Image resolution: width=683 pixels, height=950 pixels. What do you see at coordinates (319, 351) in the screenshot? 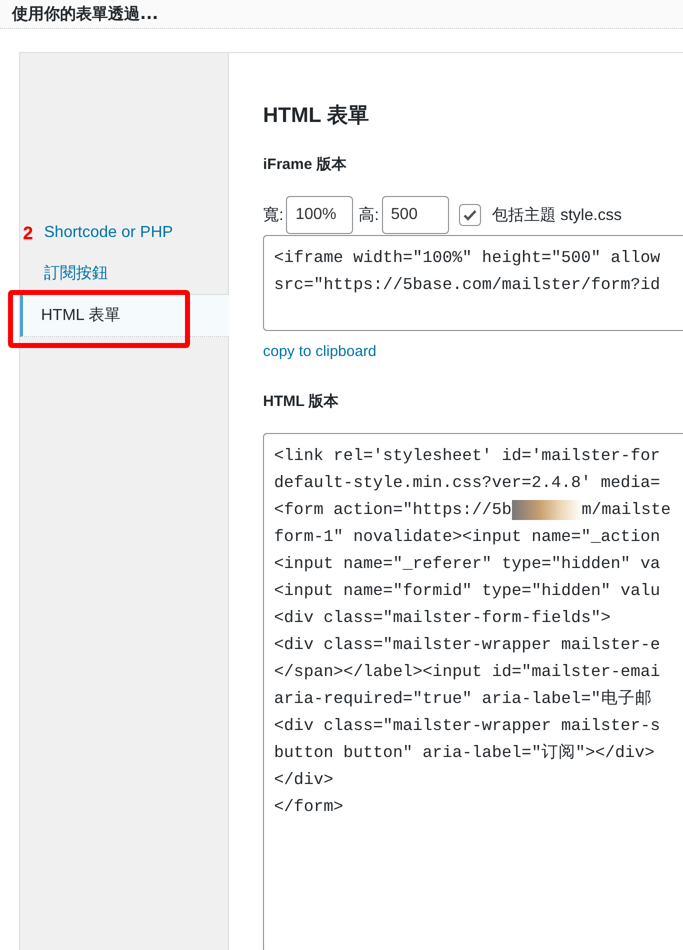
I see `copy-link: copy to clipboard` at bounding box center [319, 351].